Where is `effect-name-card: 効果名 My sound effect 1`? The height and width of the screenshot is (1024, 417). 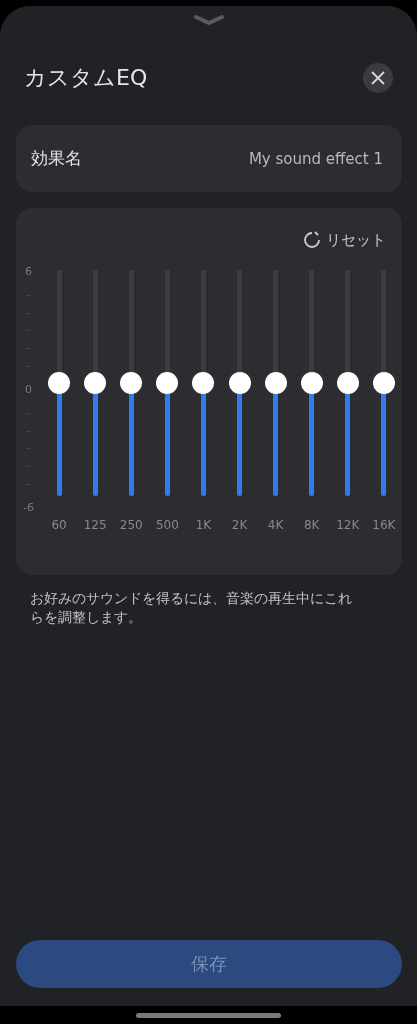
effect-name-card: 効果名 My sound effect 1 is located at coordinates (209, 158).